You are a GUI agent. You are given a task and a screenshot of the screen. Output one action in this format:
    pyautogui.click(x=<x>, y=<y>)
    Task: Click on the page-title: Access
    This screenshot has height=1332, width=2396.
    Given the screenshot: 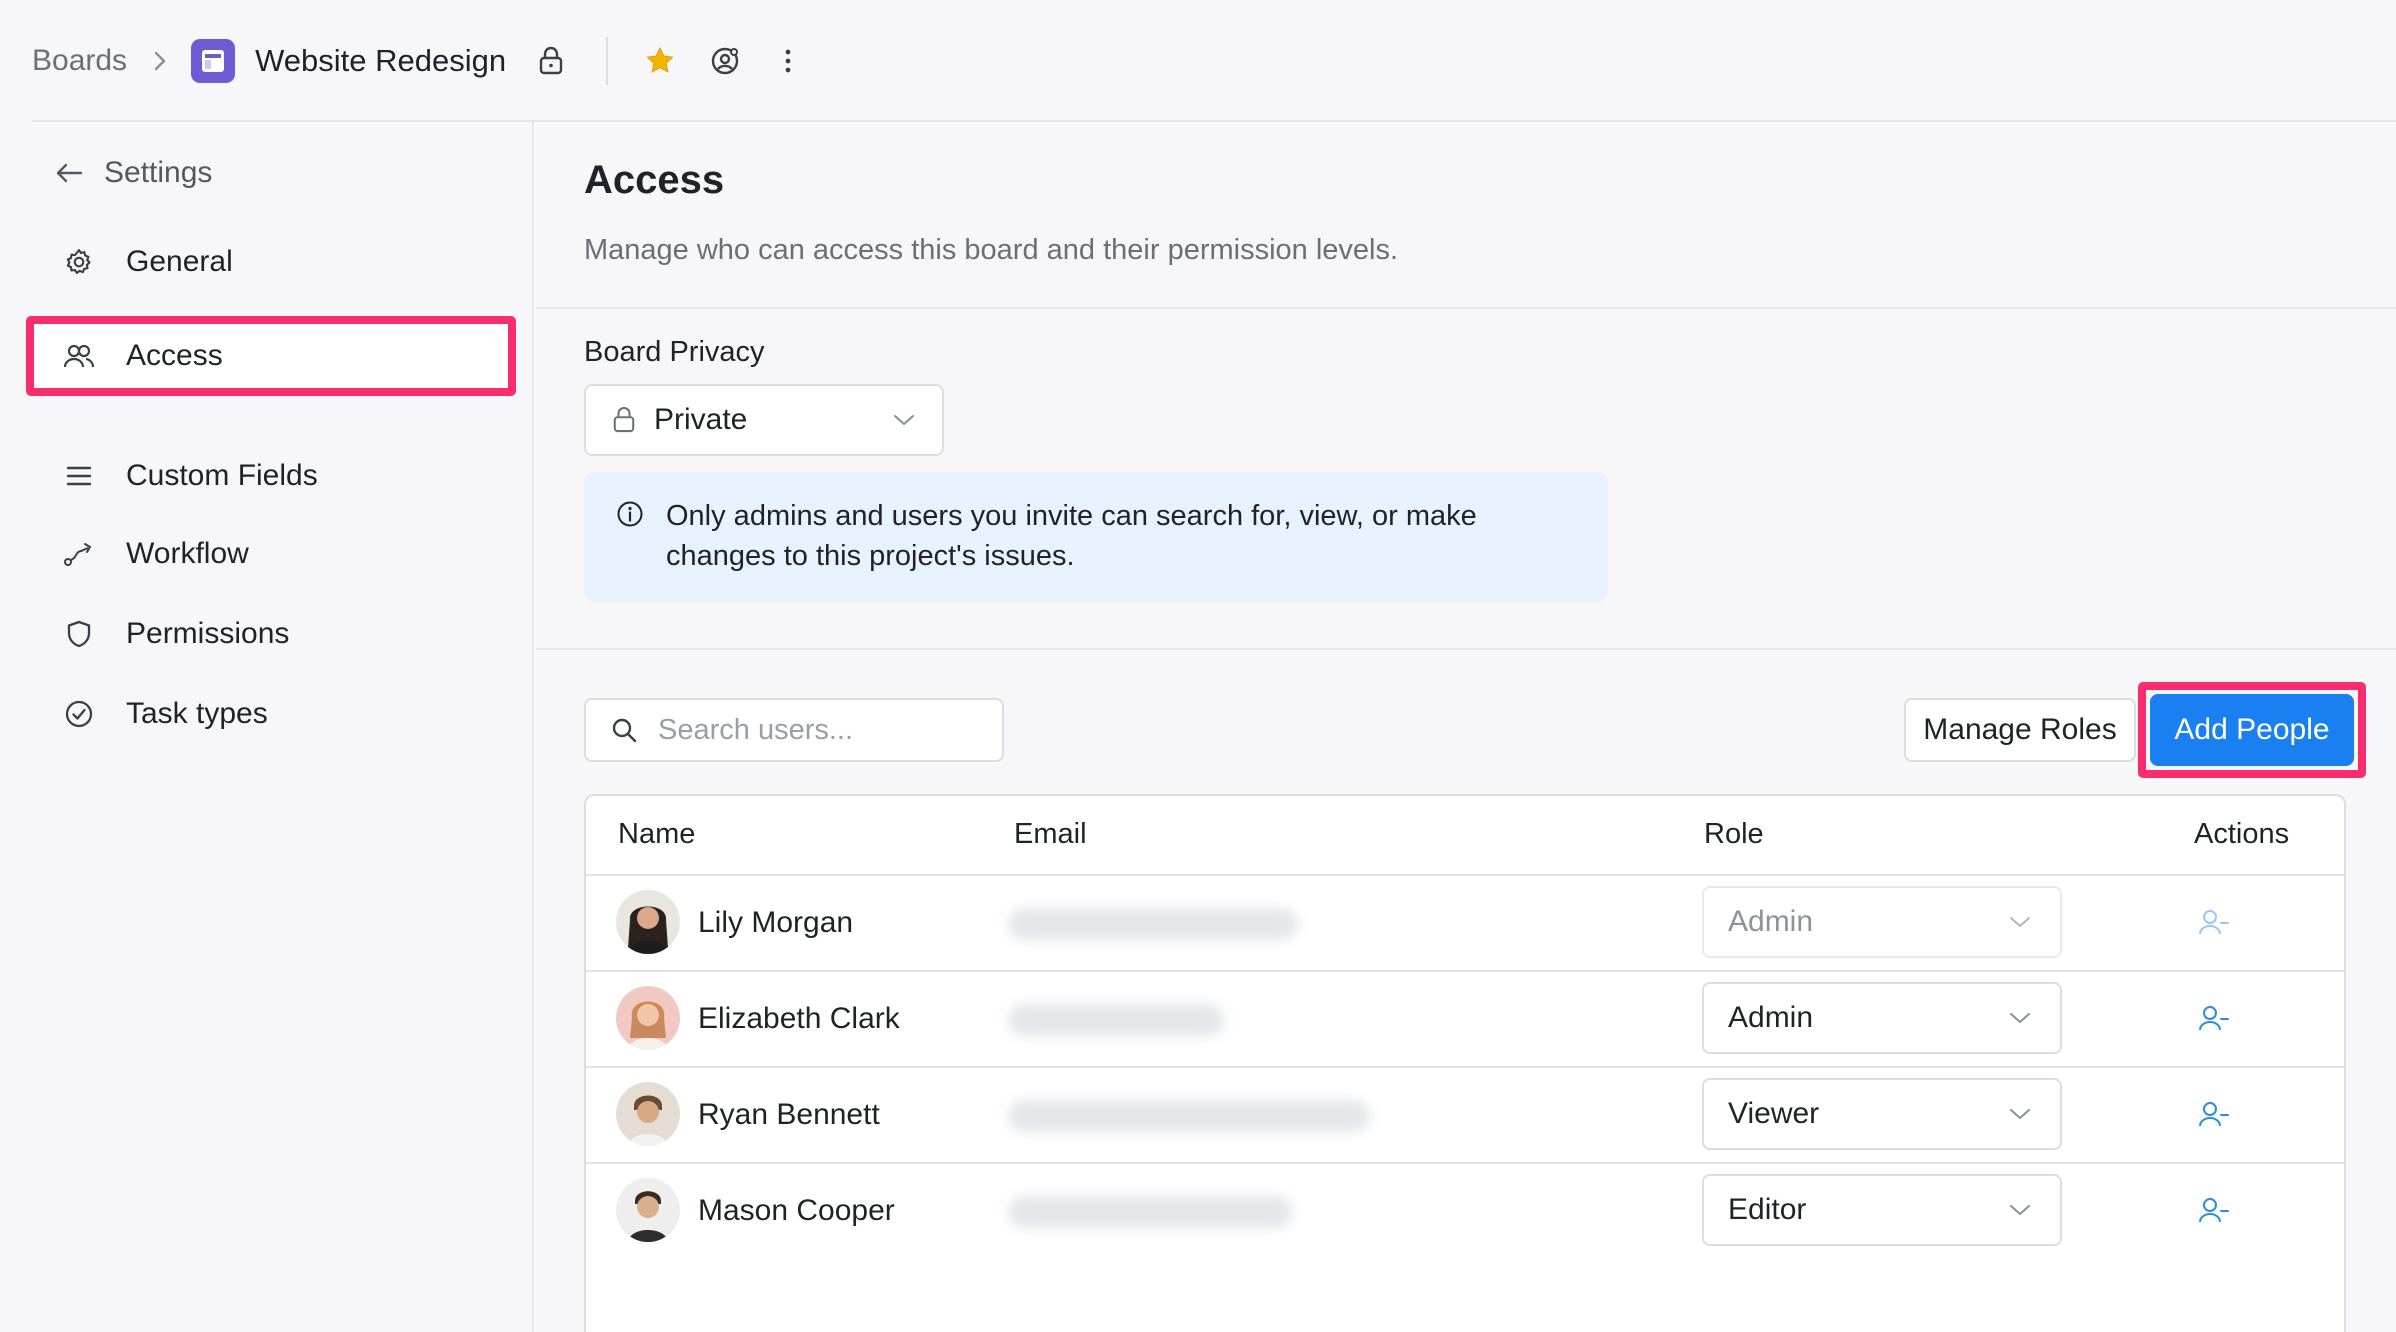 What is the action you would take?
    pyautogui.click(x=654, y=180)
    